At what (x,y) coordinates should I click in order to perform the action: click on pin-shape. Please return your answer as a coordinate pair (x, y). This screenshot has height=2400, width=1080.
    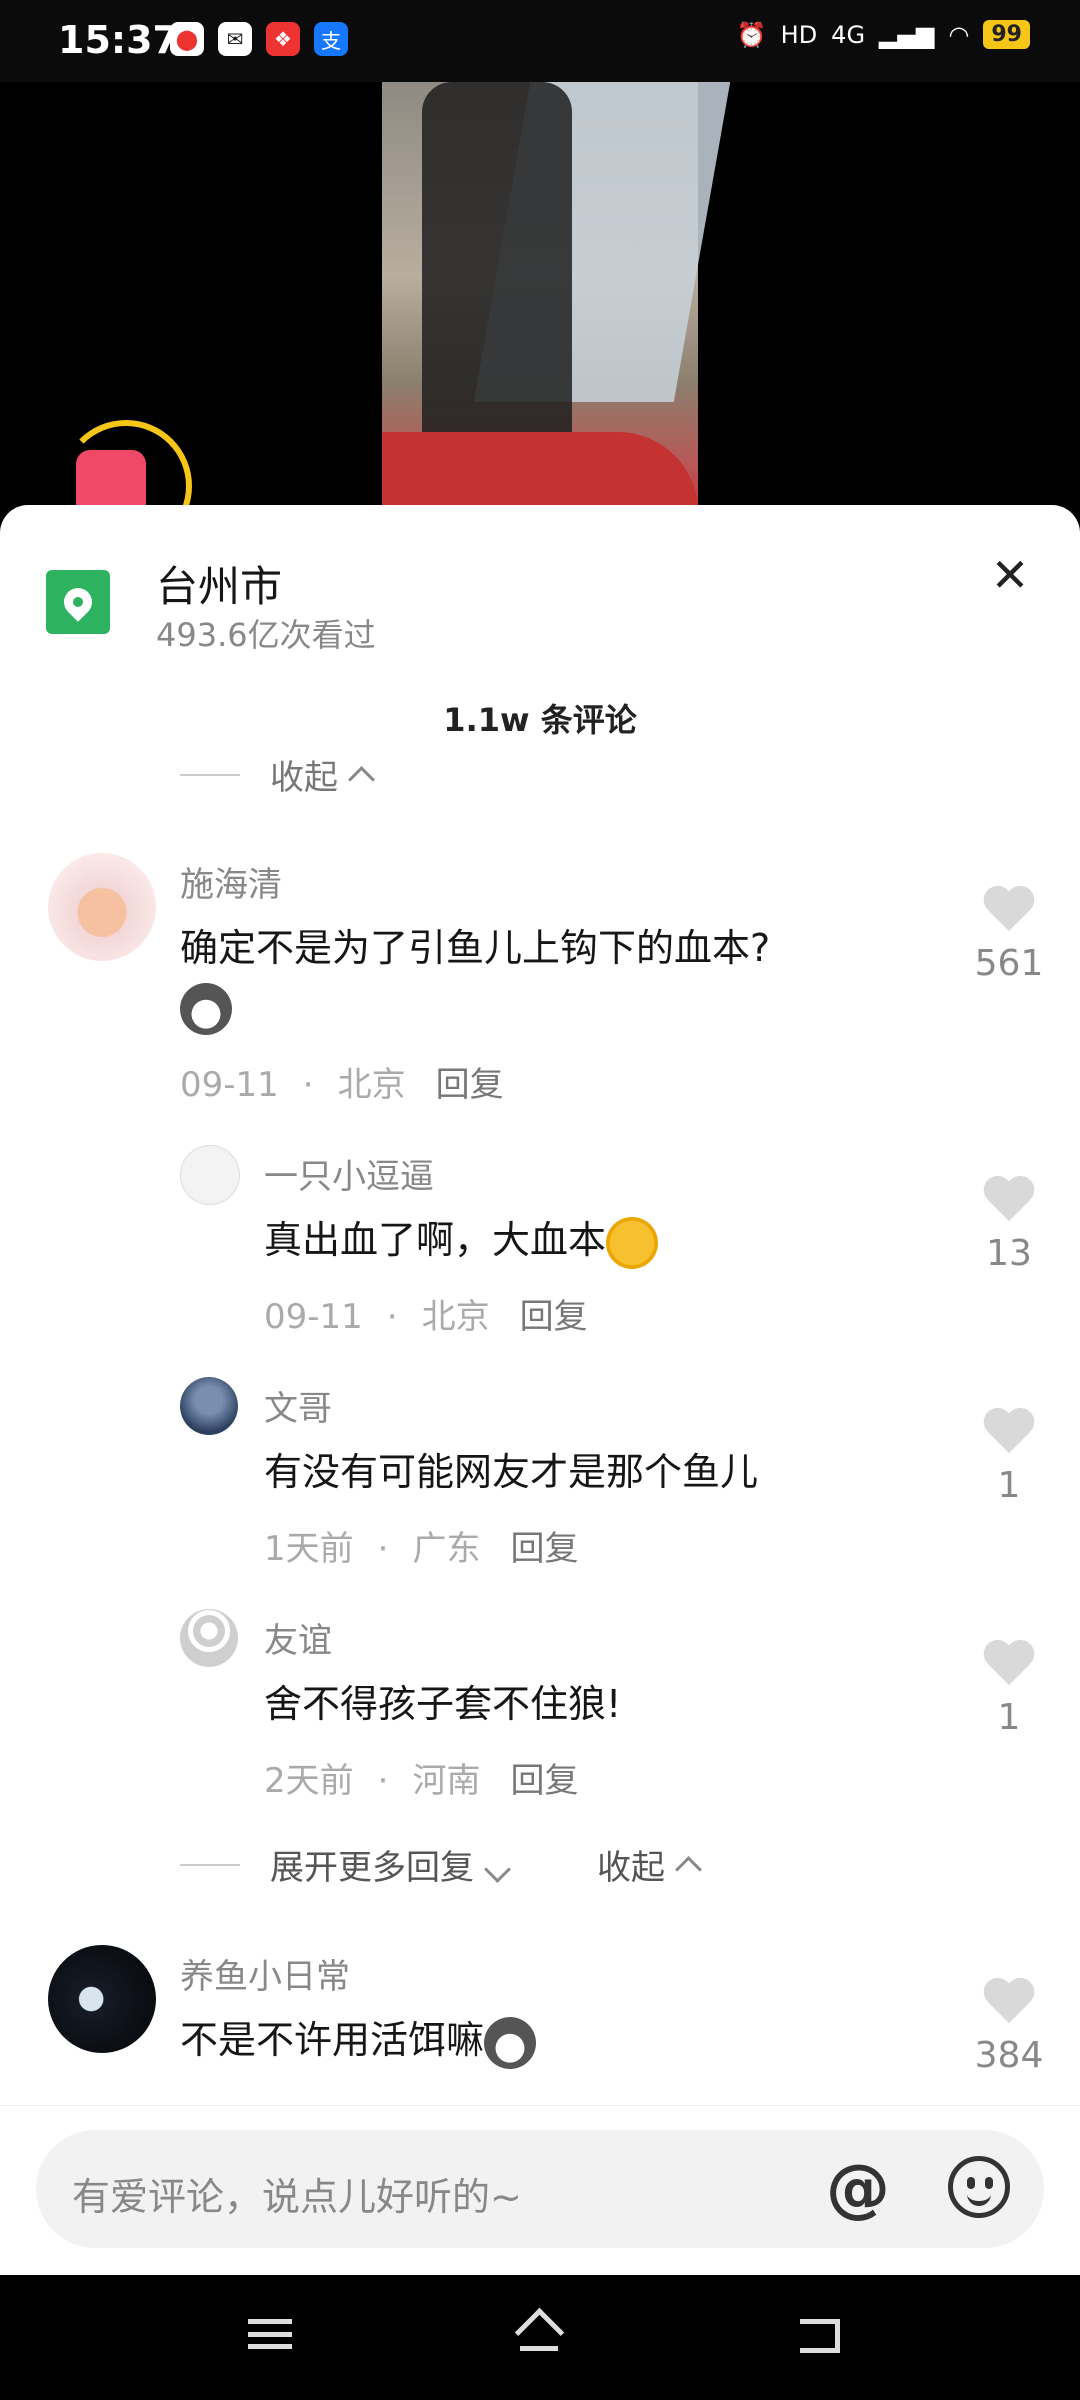
    Looking at the image, I should click on (78, 602).